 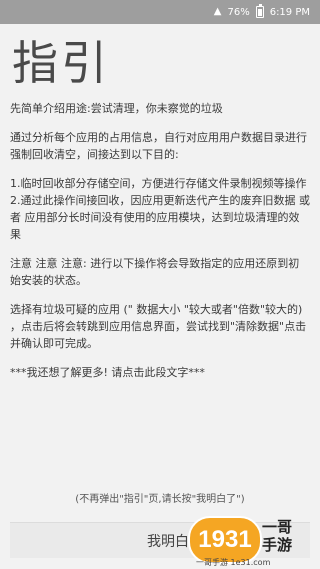 I want to click on confirm-button: 我明白了, so click(x=160, y=540).